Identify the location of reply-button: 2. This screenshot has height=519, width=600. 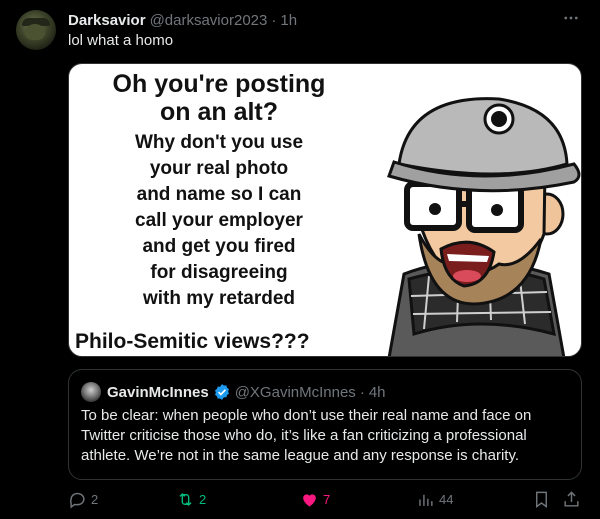
(83, 499).